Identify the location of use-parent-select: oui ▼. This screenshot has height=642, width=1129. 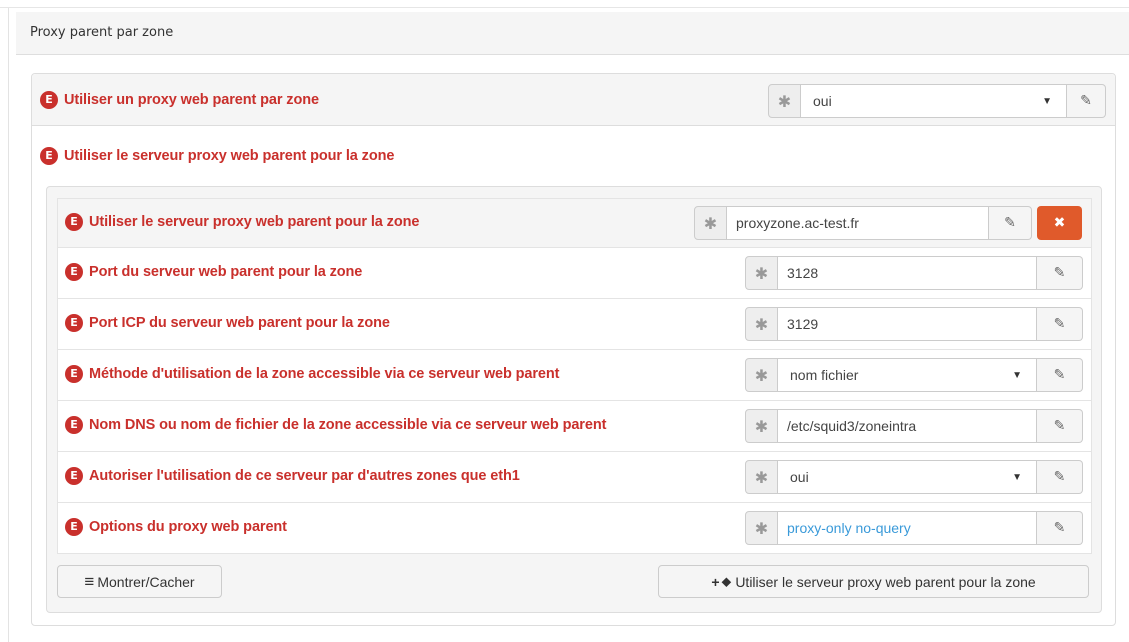
(934, 101).